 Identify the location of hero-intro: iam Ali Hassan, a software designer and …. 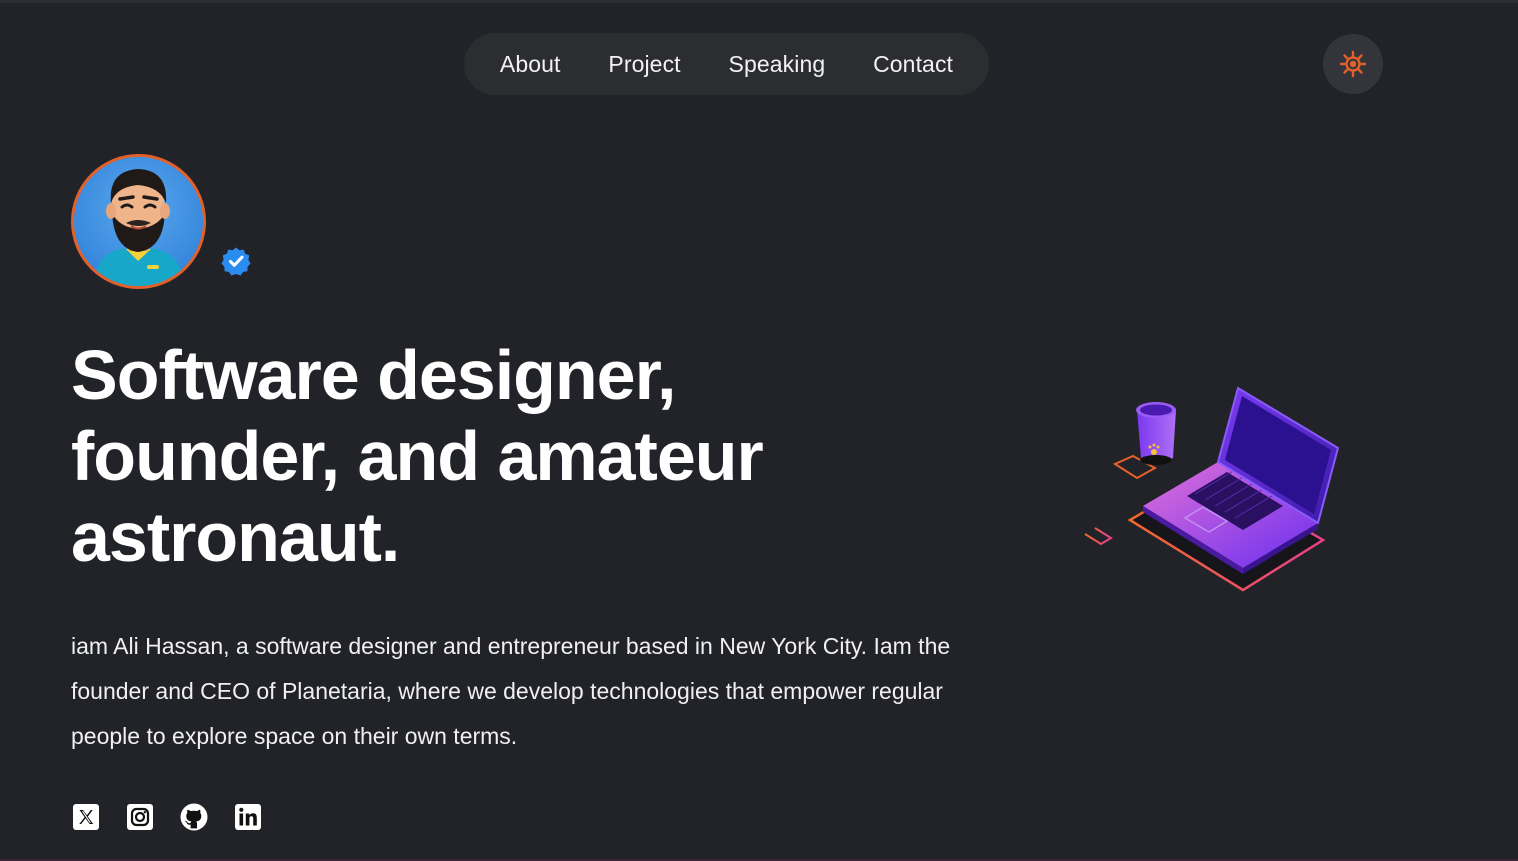
(511, 691).